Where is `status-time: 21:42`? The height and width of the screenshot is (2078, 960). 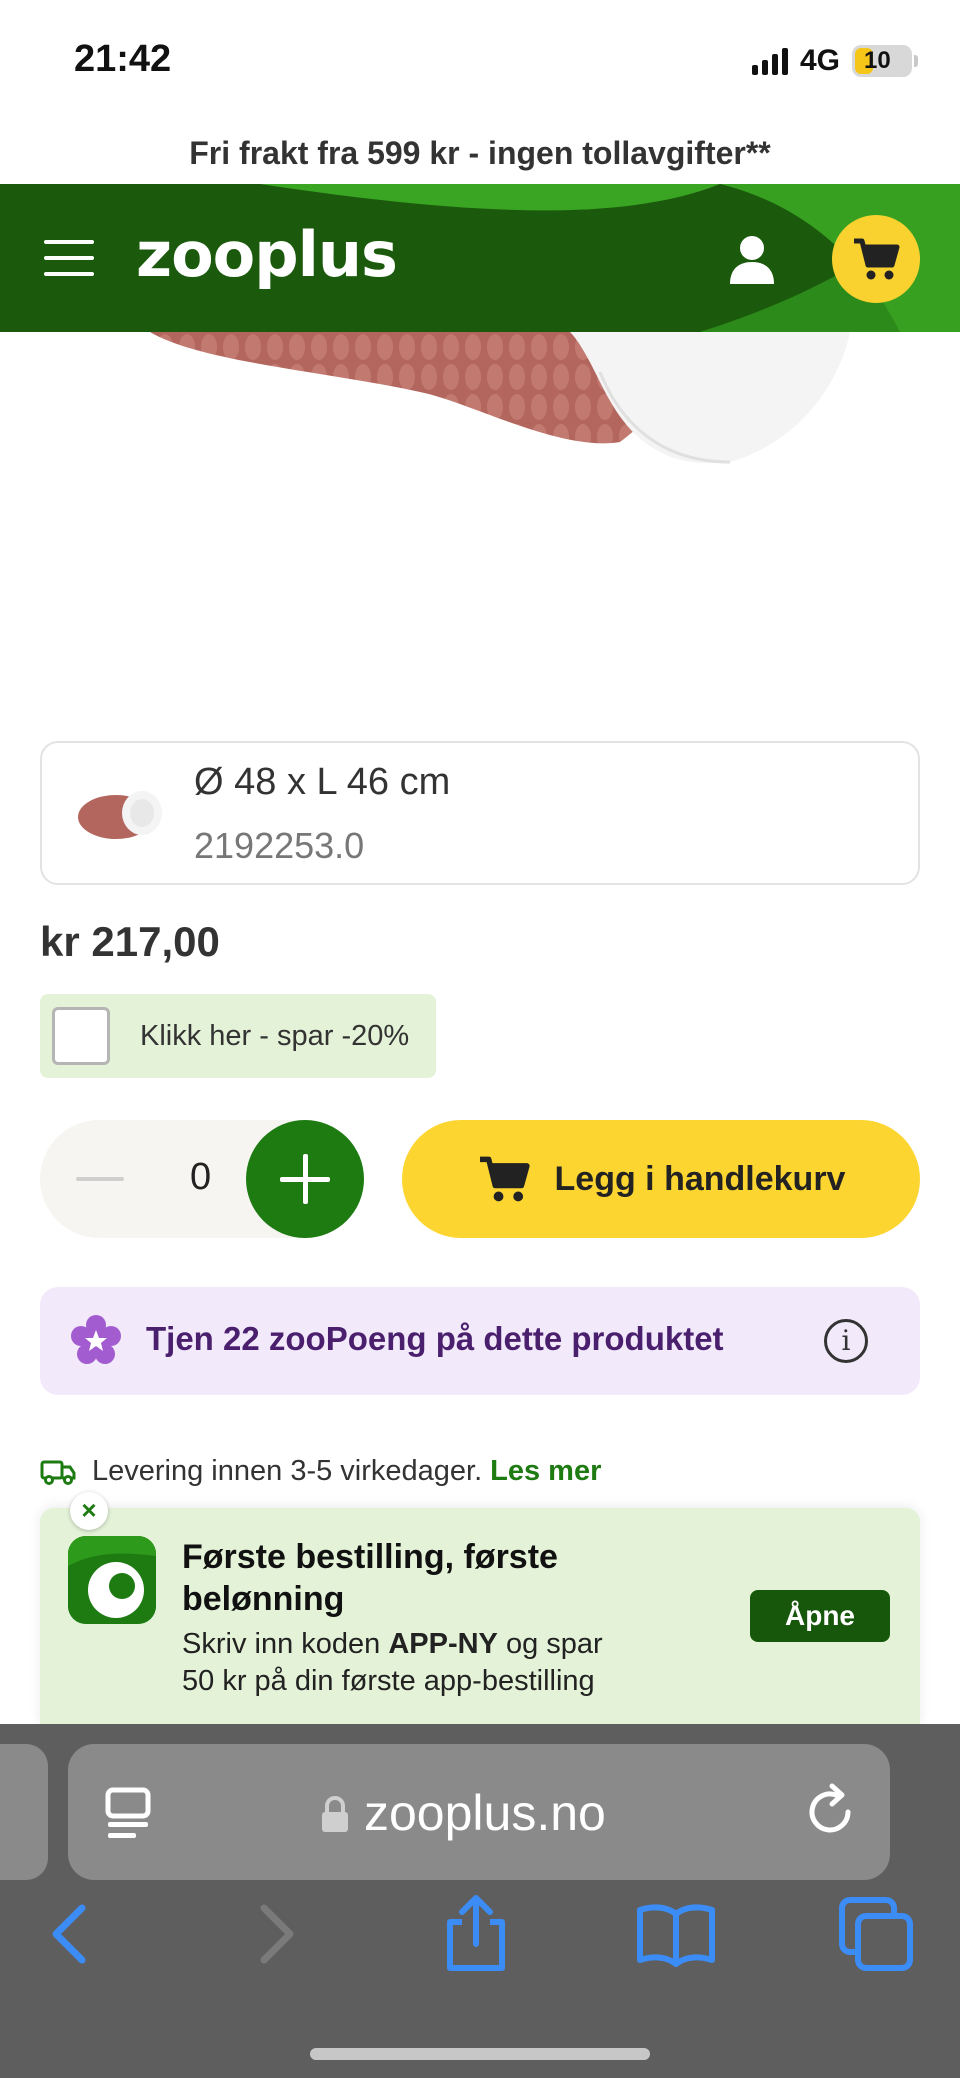 status-time: 21:42 is located at coordinates (123, 59).